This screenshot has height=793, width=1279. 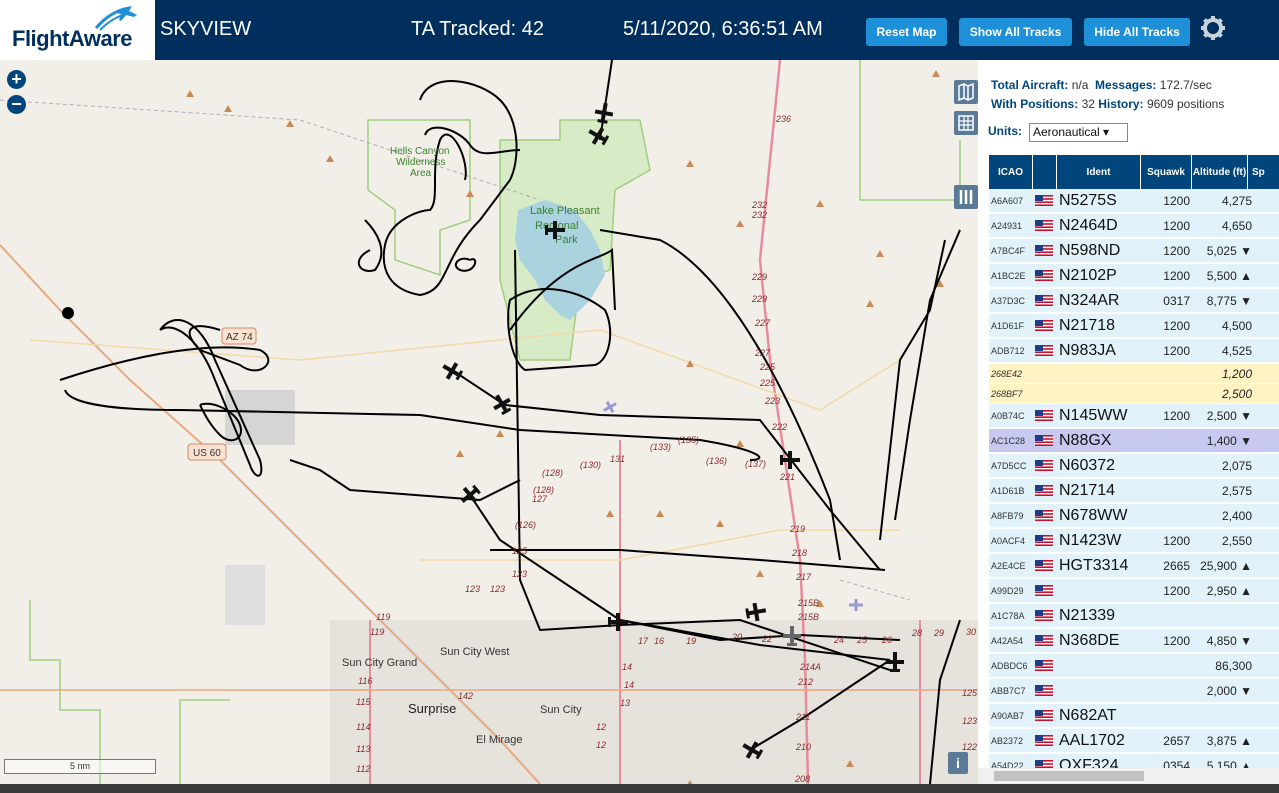 What do you see at coordinates (1069, 776) in the screenshot?
I see `scrollbar-thumb` at bounding box center [1069, 776].